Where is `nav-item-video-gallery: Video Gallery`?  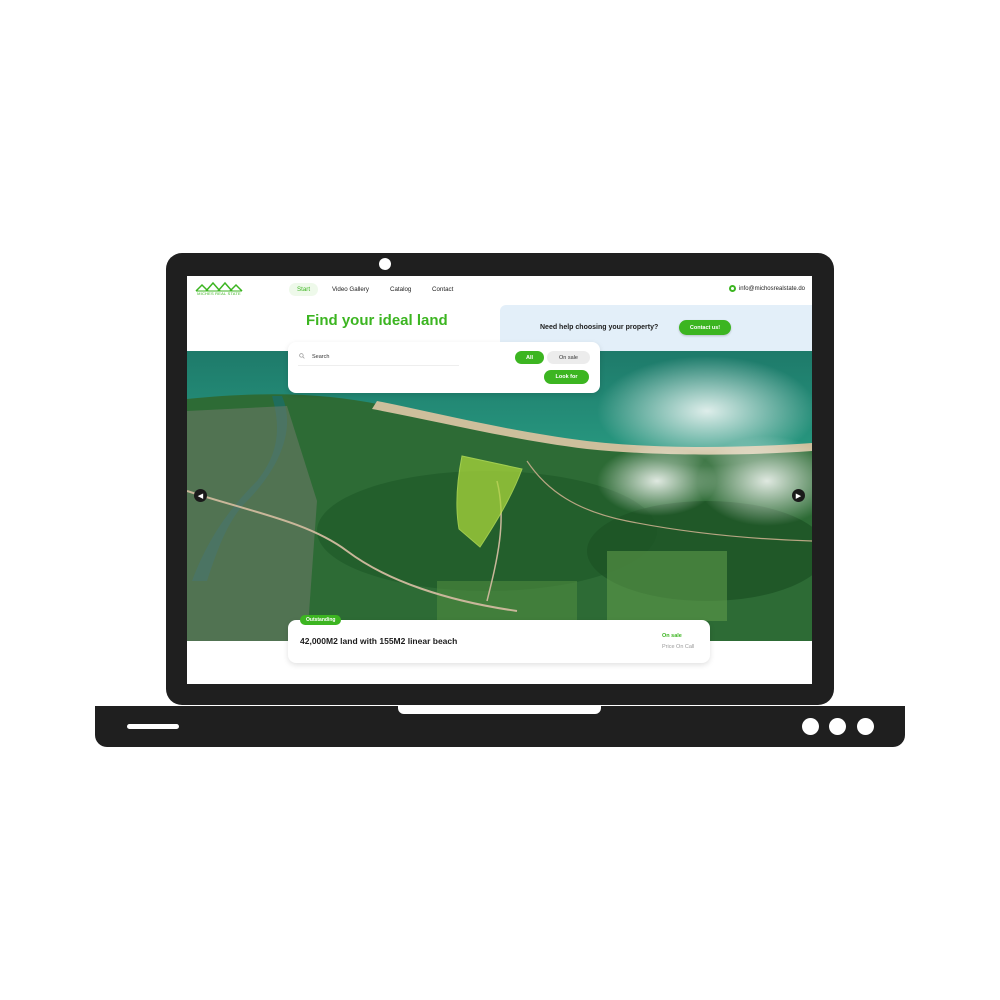 nav-item-video-gallery: Video Gallery is located at coordinates (350, 289).